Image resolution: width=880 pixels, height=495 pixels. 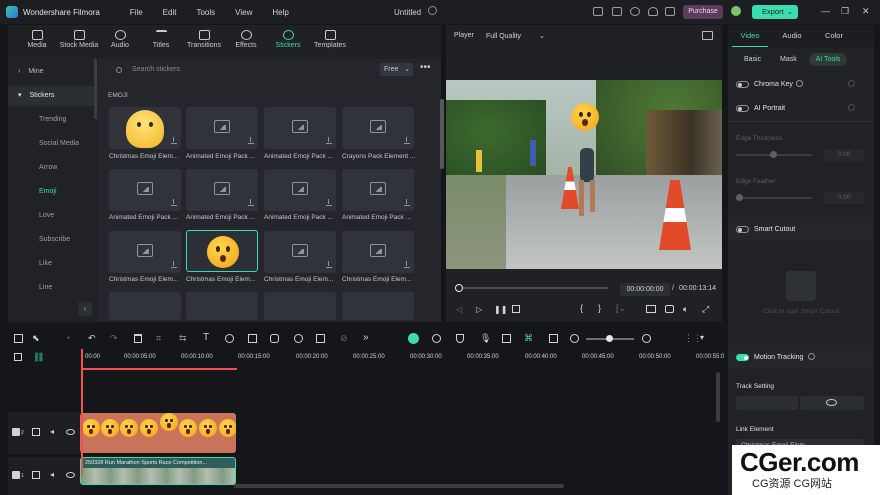 I want to click on speaker-icon: ◂, so click(x=52, y=474).